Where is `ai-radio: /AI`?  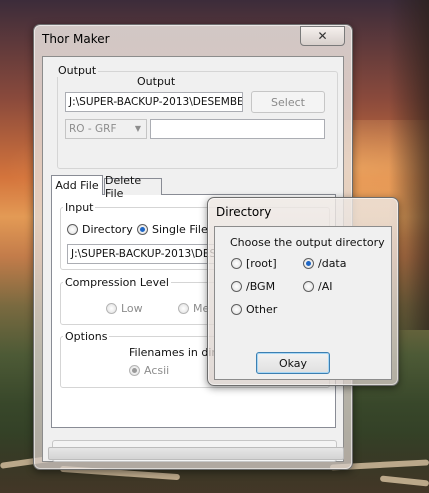
ai-radio: /AI is located at coordinates (317, 286).